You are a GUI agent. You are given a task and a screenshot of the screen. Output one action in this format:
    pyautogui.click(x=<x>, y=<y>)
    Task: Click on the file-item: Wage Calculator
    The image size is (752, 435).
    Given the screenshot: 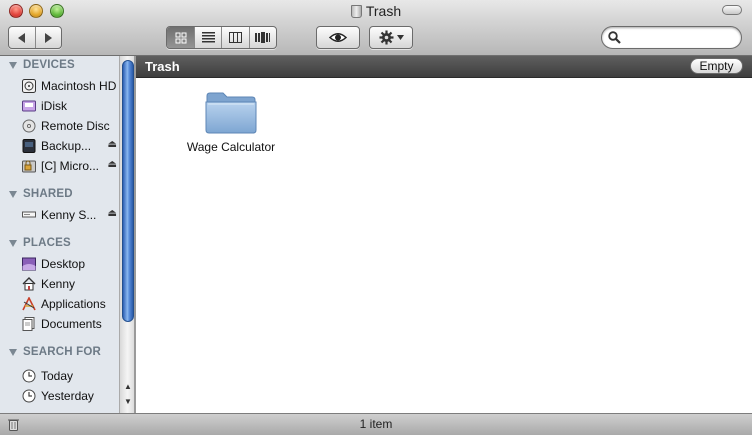 What is the action you would take?
    pyautogui.click(x=231, y=122)
    